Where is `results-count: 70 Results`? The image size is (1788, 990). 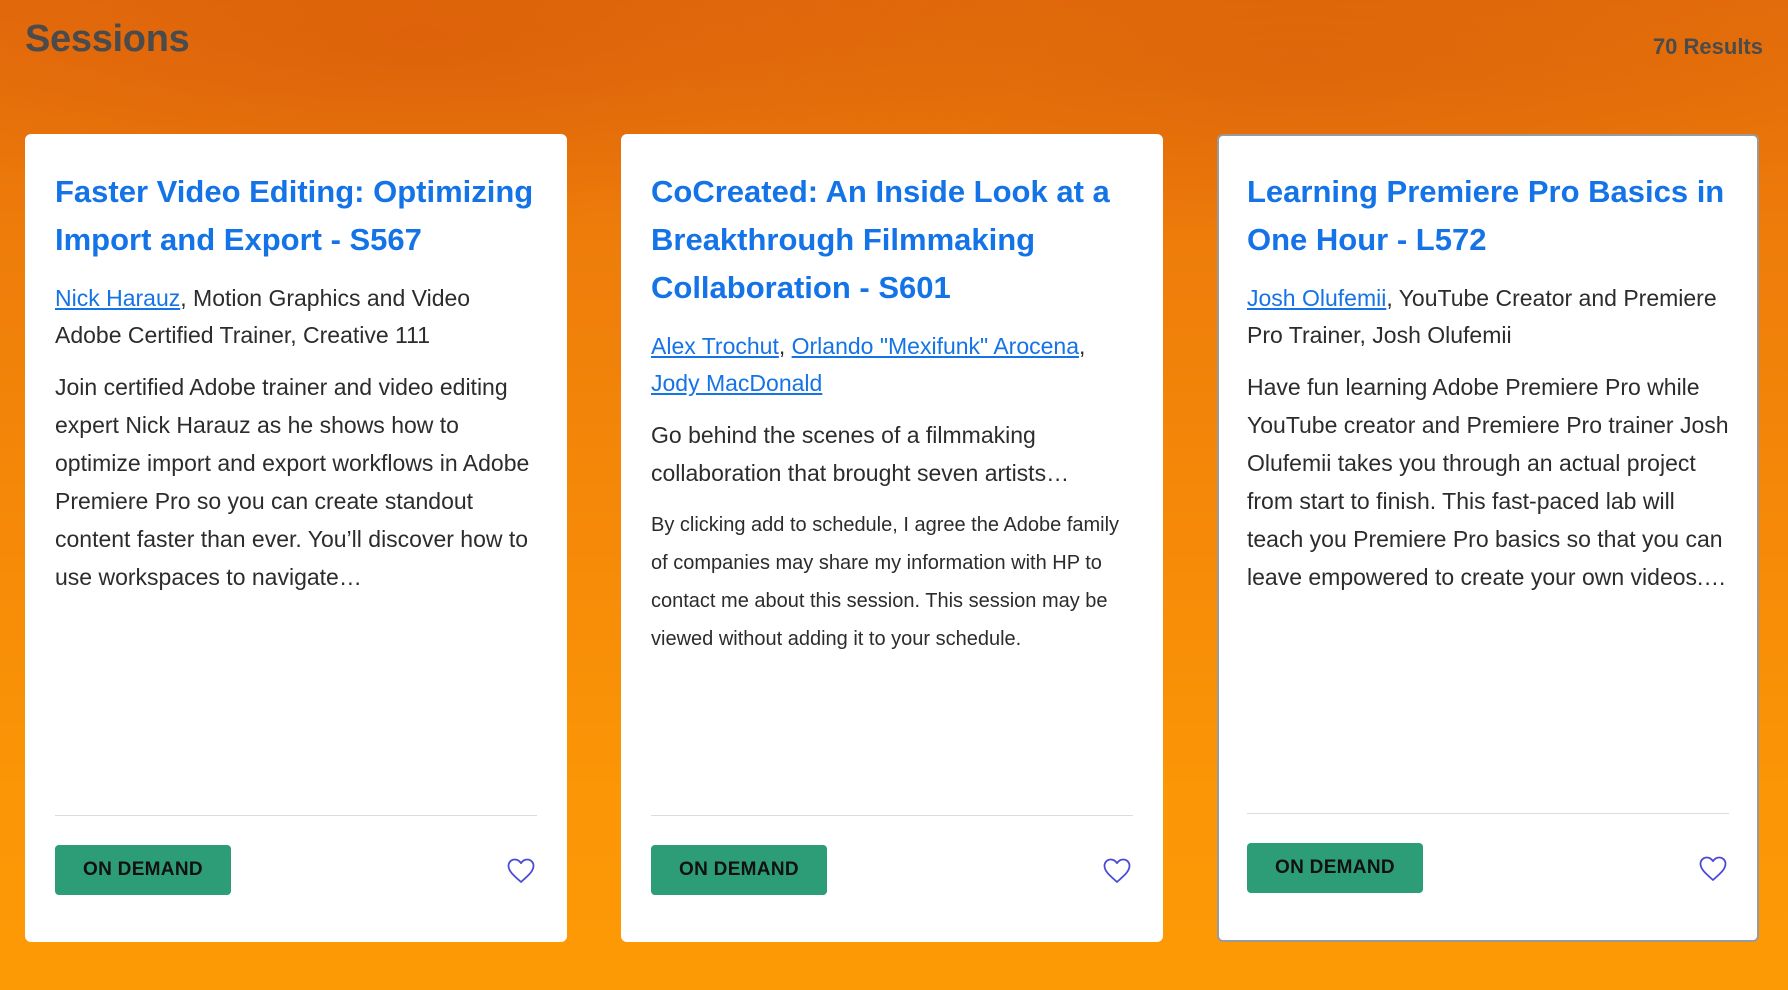
results-count: 70 Results is located at coordinates (1707, 46).